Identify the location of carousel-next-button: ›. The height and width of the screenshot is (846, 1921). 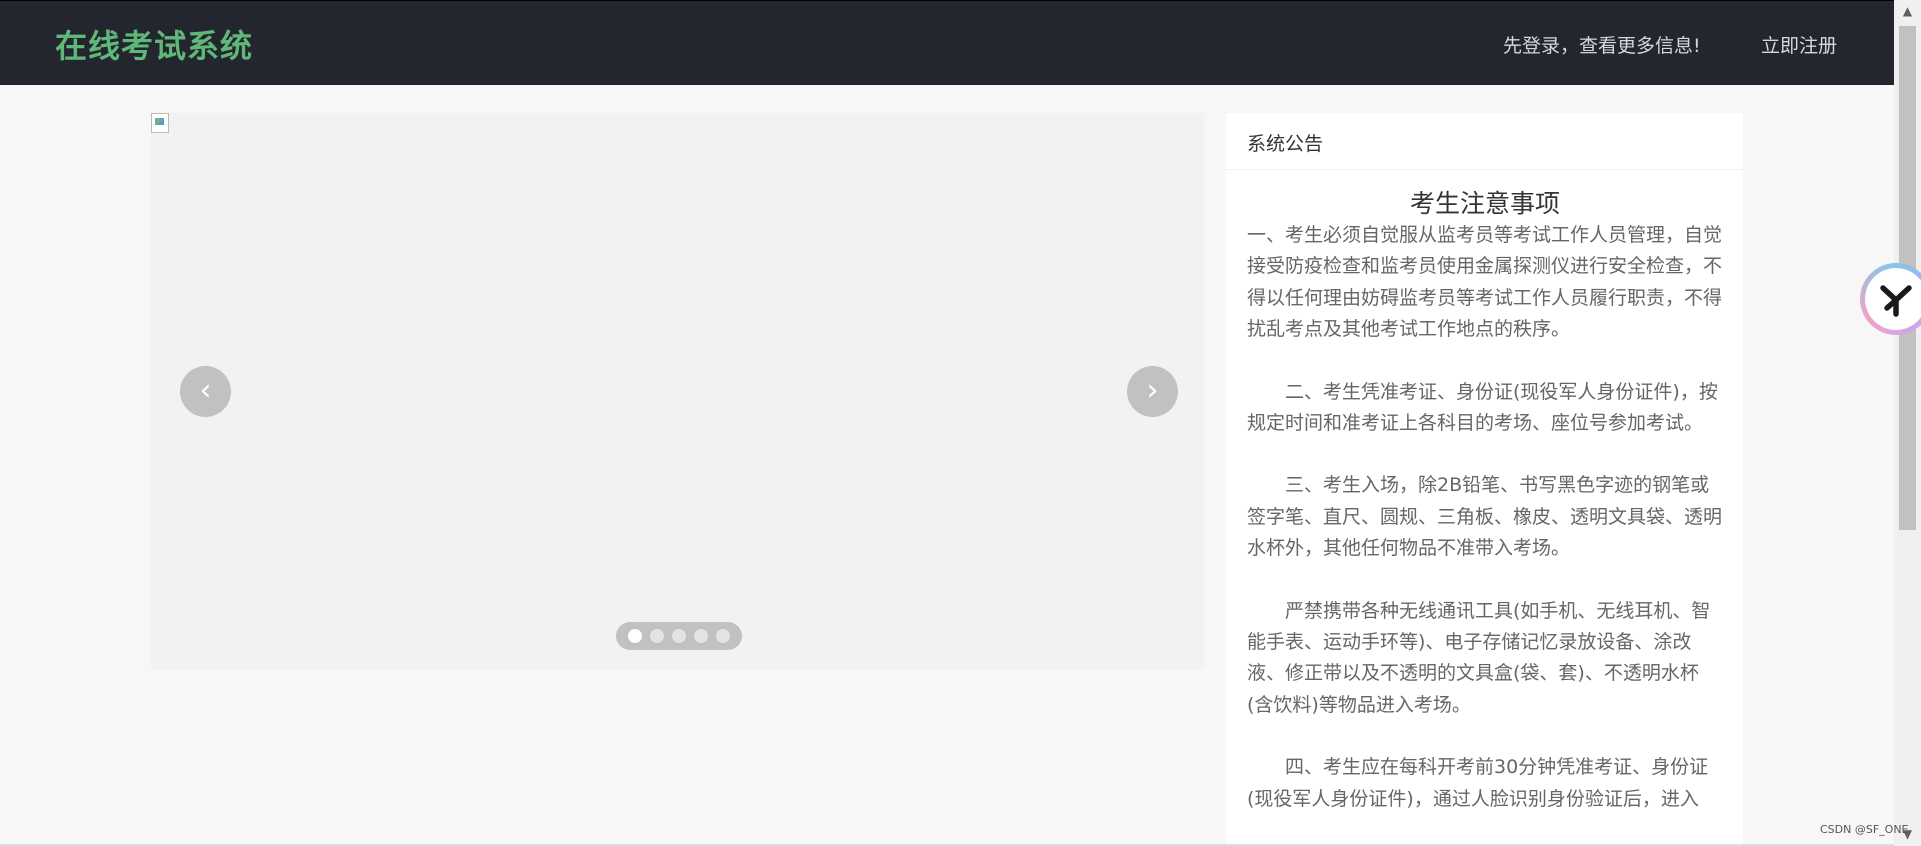
(1152, 391).